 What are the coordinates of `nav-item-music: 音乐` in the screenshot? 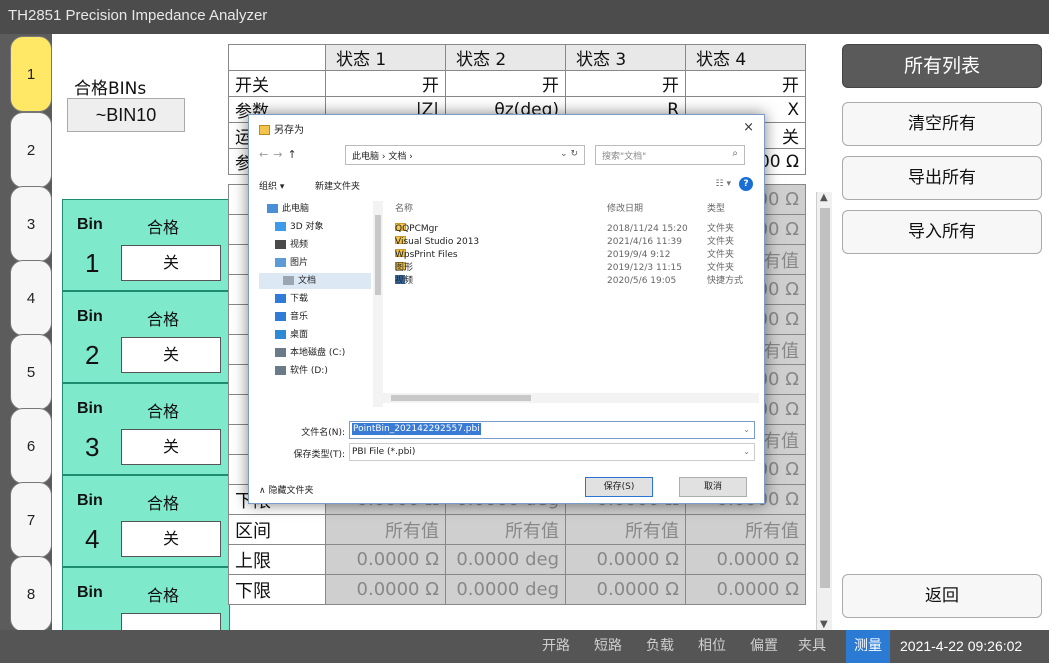 It's located at (327, 317).